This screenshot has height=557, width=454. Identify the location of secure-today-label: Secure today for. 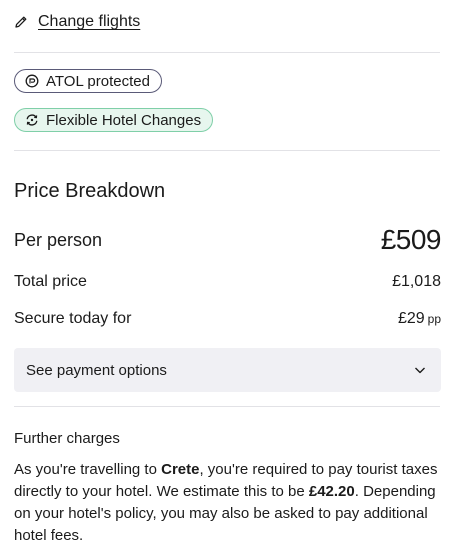
(73, 318).